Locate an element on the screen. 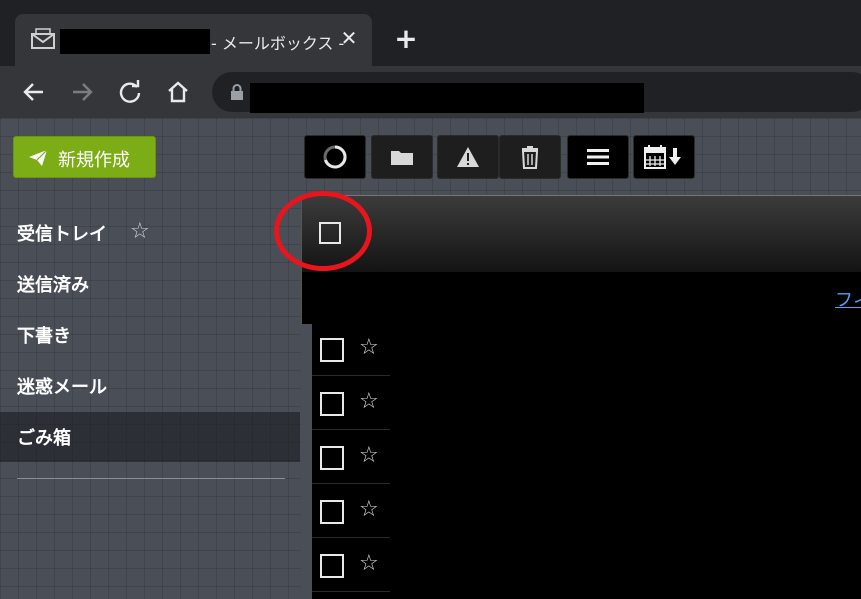 Image resolution: width=861 pixels, height=599 pixels. folder-label: ごみ箱 is located at coordinates (44, 438).